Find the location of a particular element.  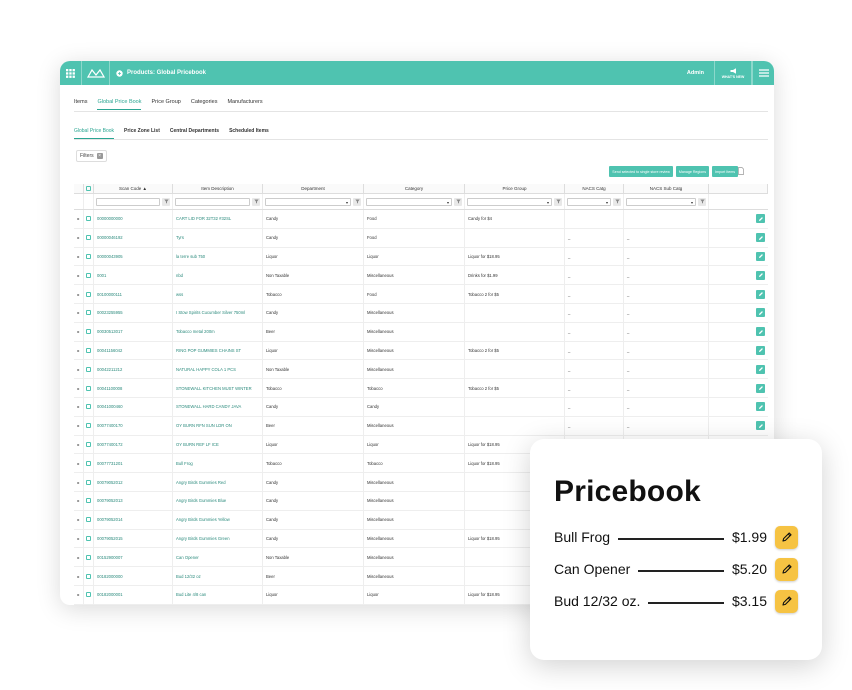

close-icon: × is located at coordinates (99, 156).